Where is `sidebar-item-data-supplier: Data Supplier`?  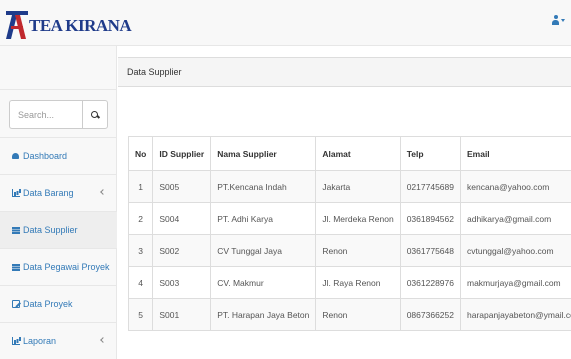 sidebar-item-data-supplier: Data Supplier is located at coordinates (58, 230).